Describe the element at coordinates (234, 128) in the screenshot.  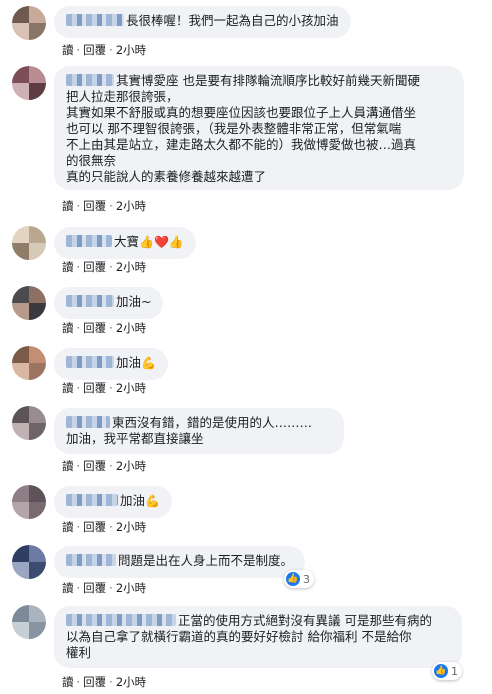
I see `comment-line: 也可以 那不理智很誇張，（我是外表整體非常正常，但常氣喘` at that location.